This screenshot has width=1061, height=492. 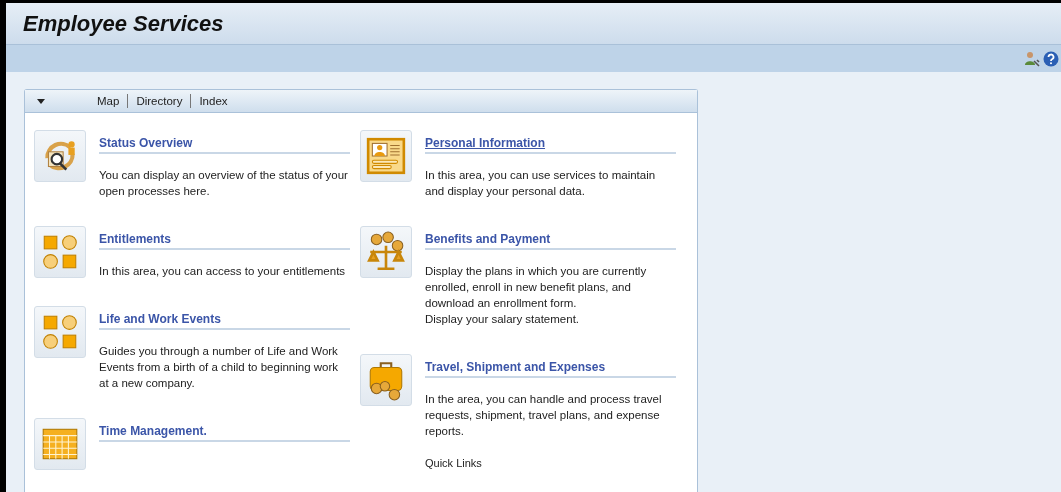 What do you see at coordinates (41, 101) in the screenshot?
I see `caret-icon` at bounding box center [41, 101].